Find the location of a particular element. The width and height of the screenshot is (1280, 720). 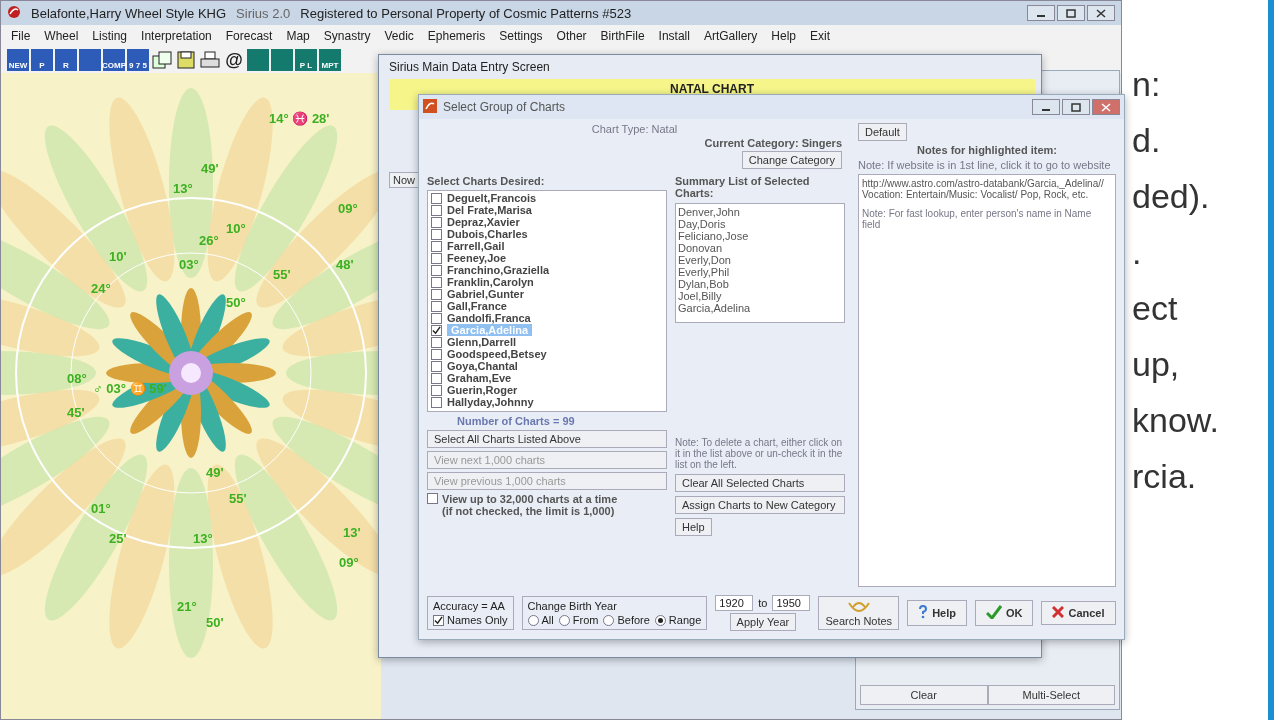

list-item: Franchino,Graziella is located at coordinates (498, 270).